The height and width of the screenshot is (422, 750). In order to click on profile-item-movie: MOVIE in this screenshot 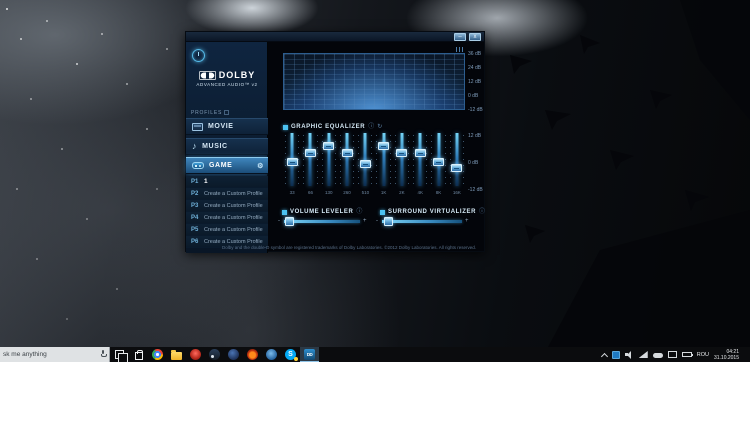, I will do `click(227, 126)`.